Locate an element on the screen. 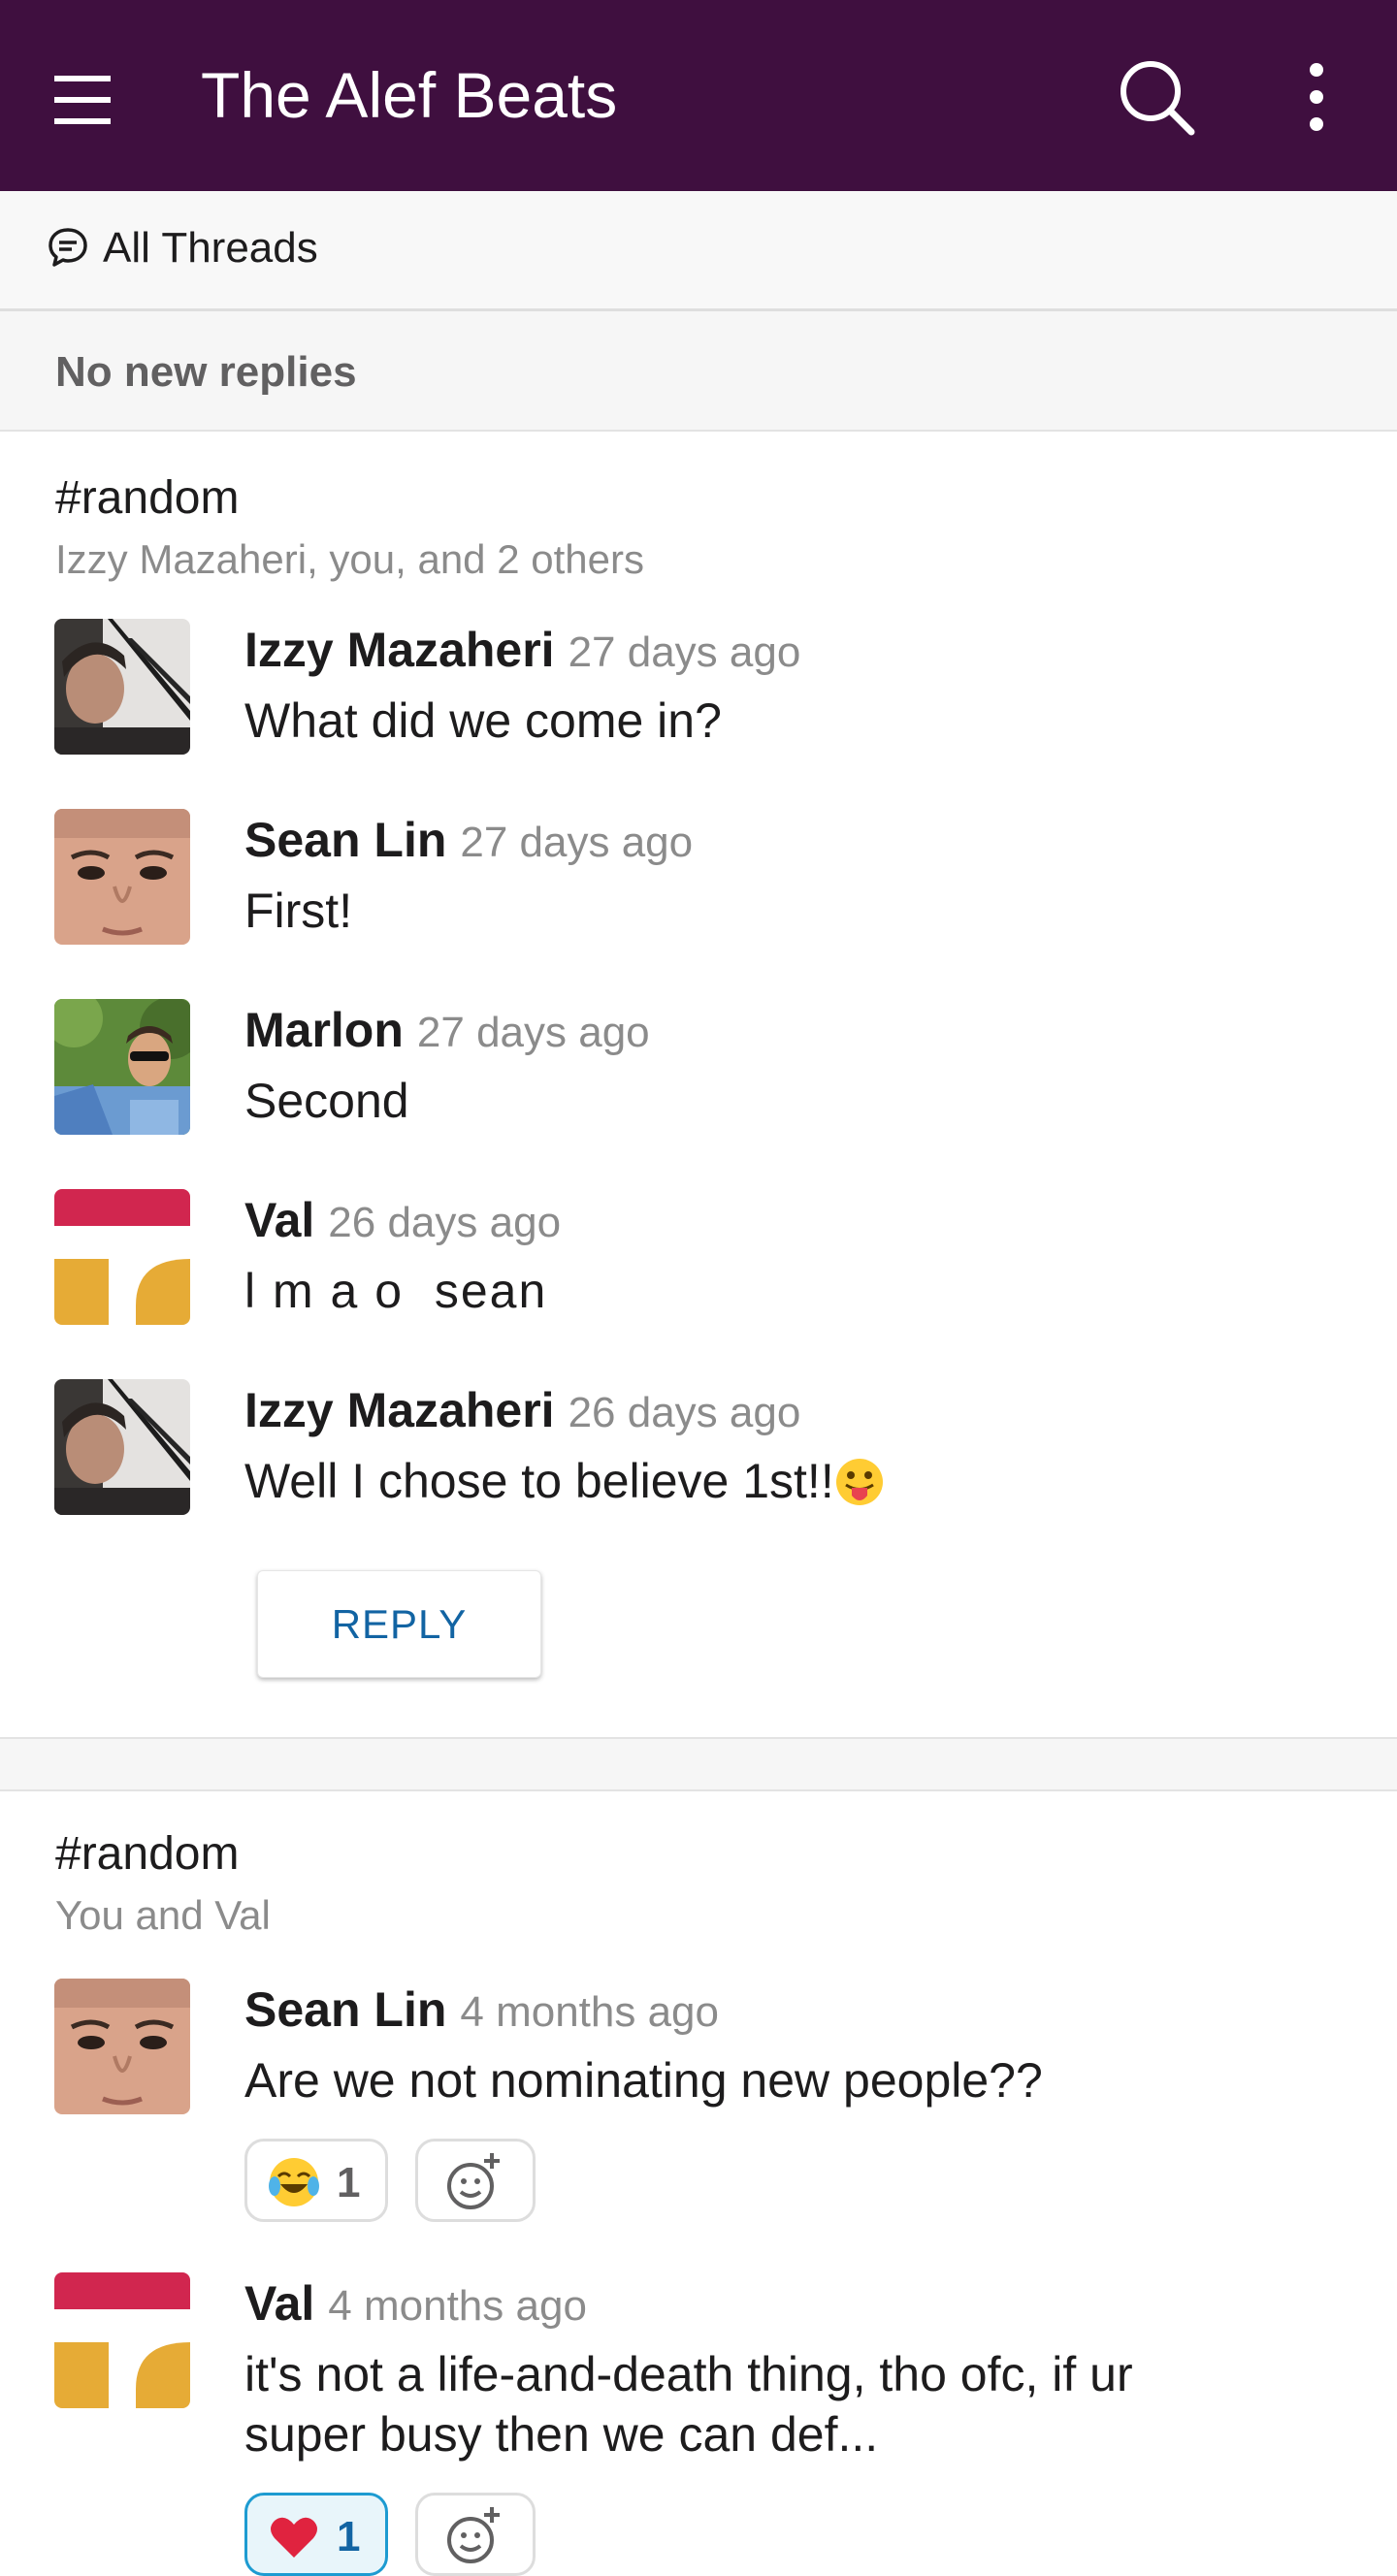 This screenshot has height=2576, width=1397. message-author: Sean Lin 4 months ago is located at coordinates (481, 2011).